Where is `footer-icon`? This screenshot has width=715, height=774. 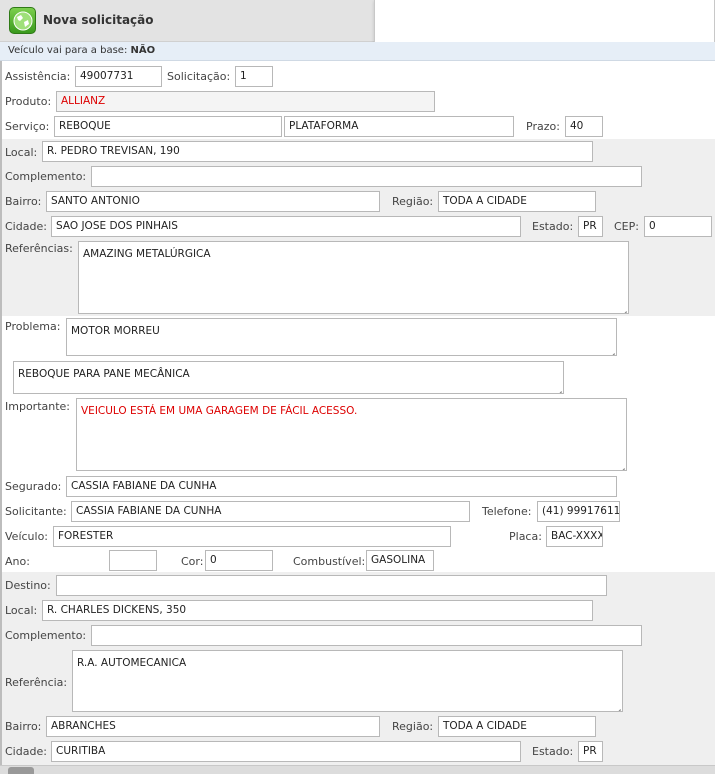
footer-icon is located at coordinates (21, 770).